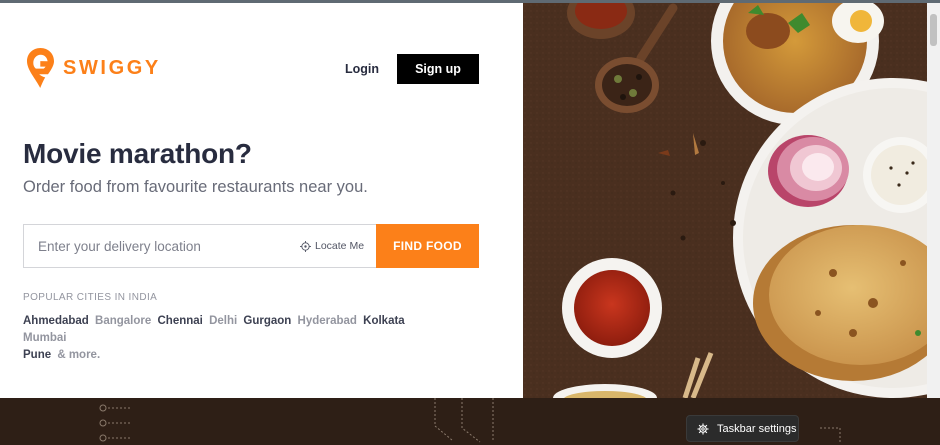  Describe the element at coordinates (703, 428) in the screenshot. I see `gear-icon` at that location.